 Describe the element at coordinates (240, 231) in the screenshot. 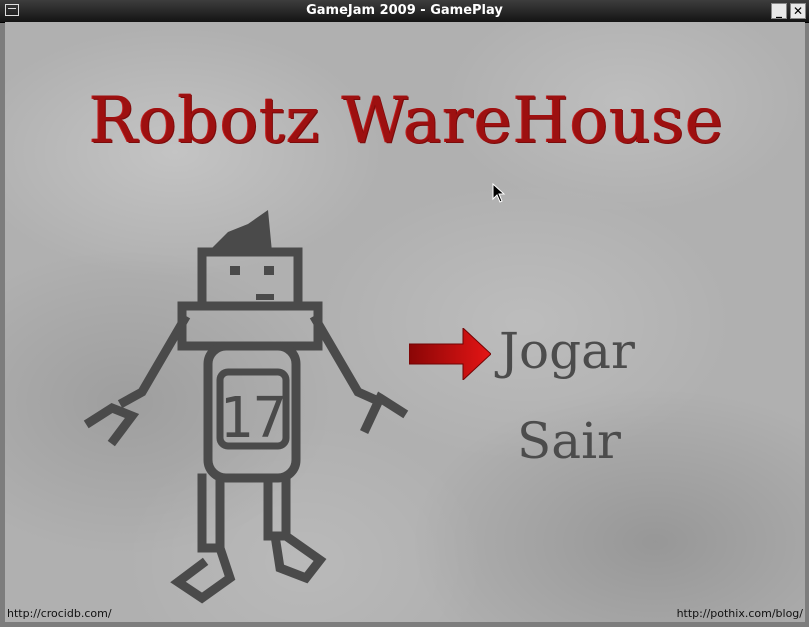

I see `robot-hair` at that location.